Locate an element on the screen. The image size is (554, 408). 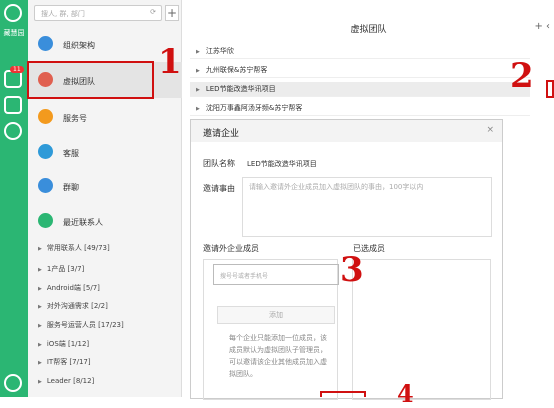
contact-group: 1产品 [3/7] is located at coordinates (61, 269).